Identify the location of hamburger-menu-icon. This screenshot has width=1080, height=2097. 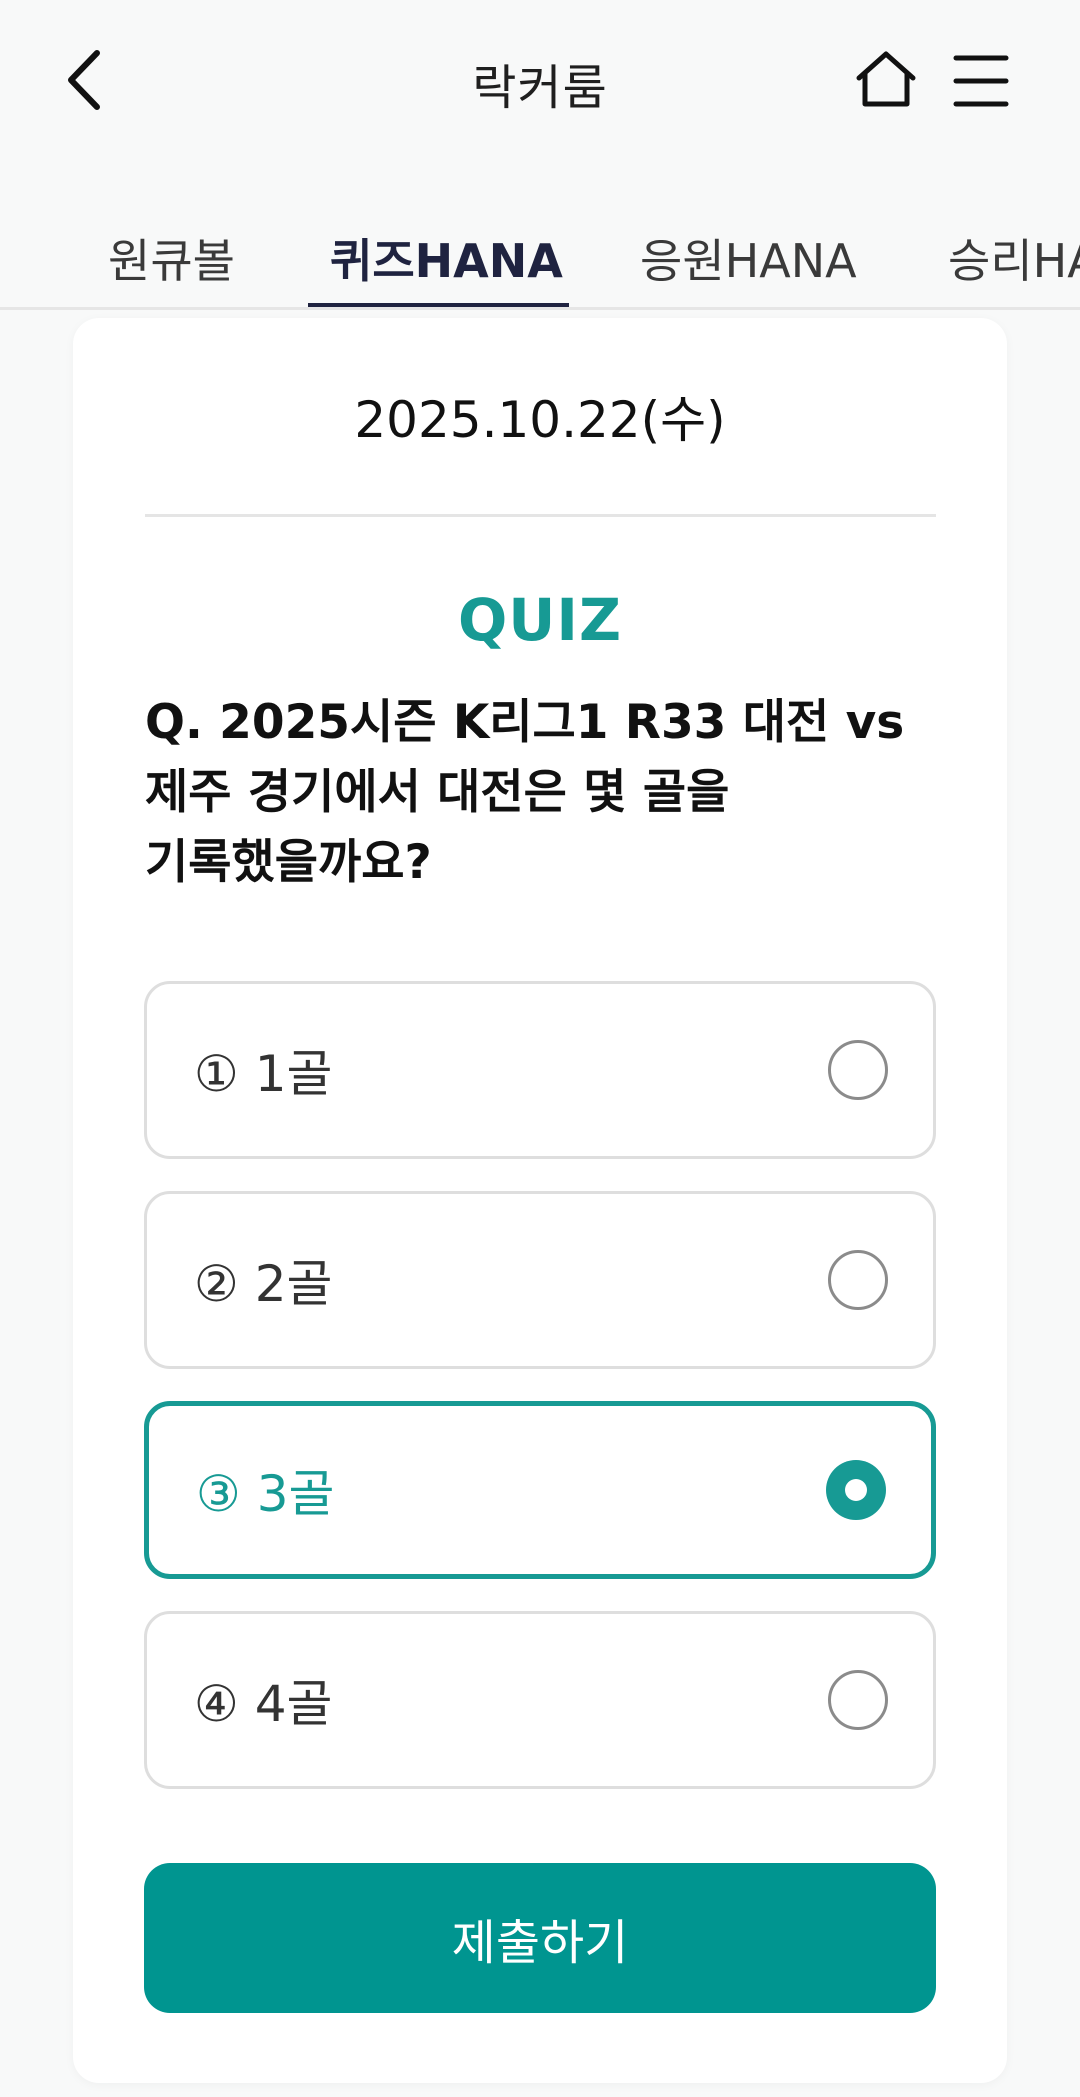
(981, 81).